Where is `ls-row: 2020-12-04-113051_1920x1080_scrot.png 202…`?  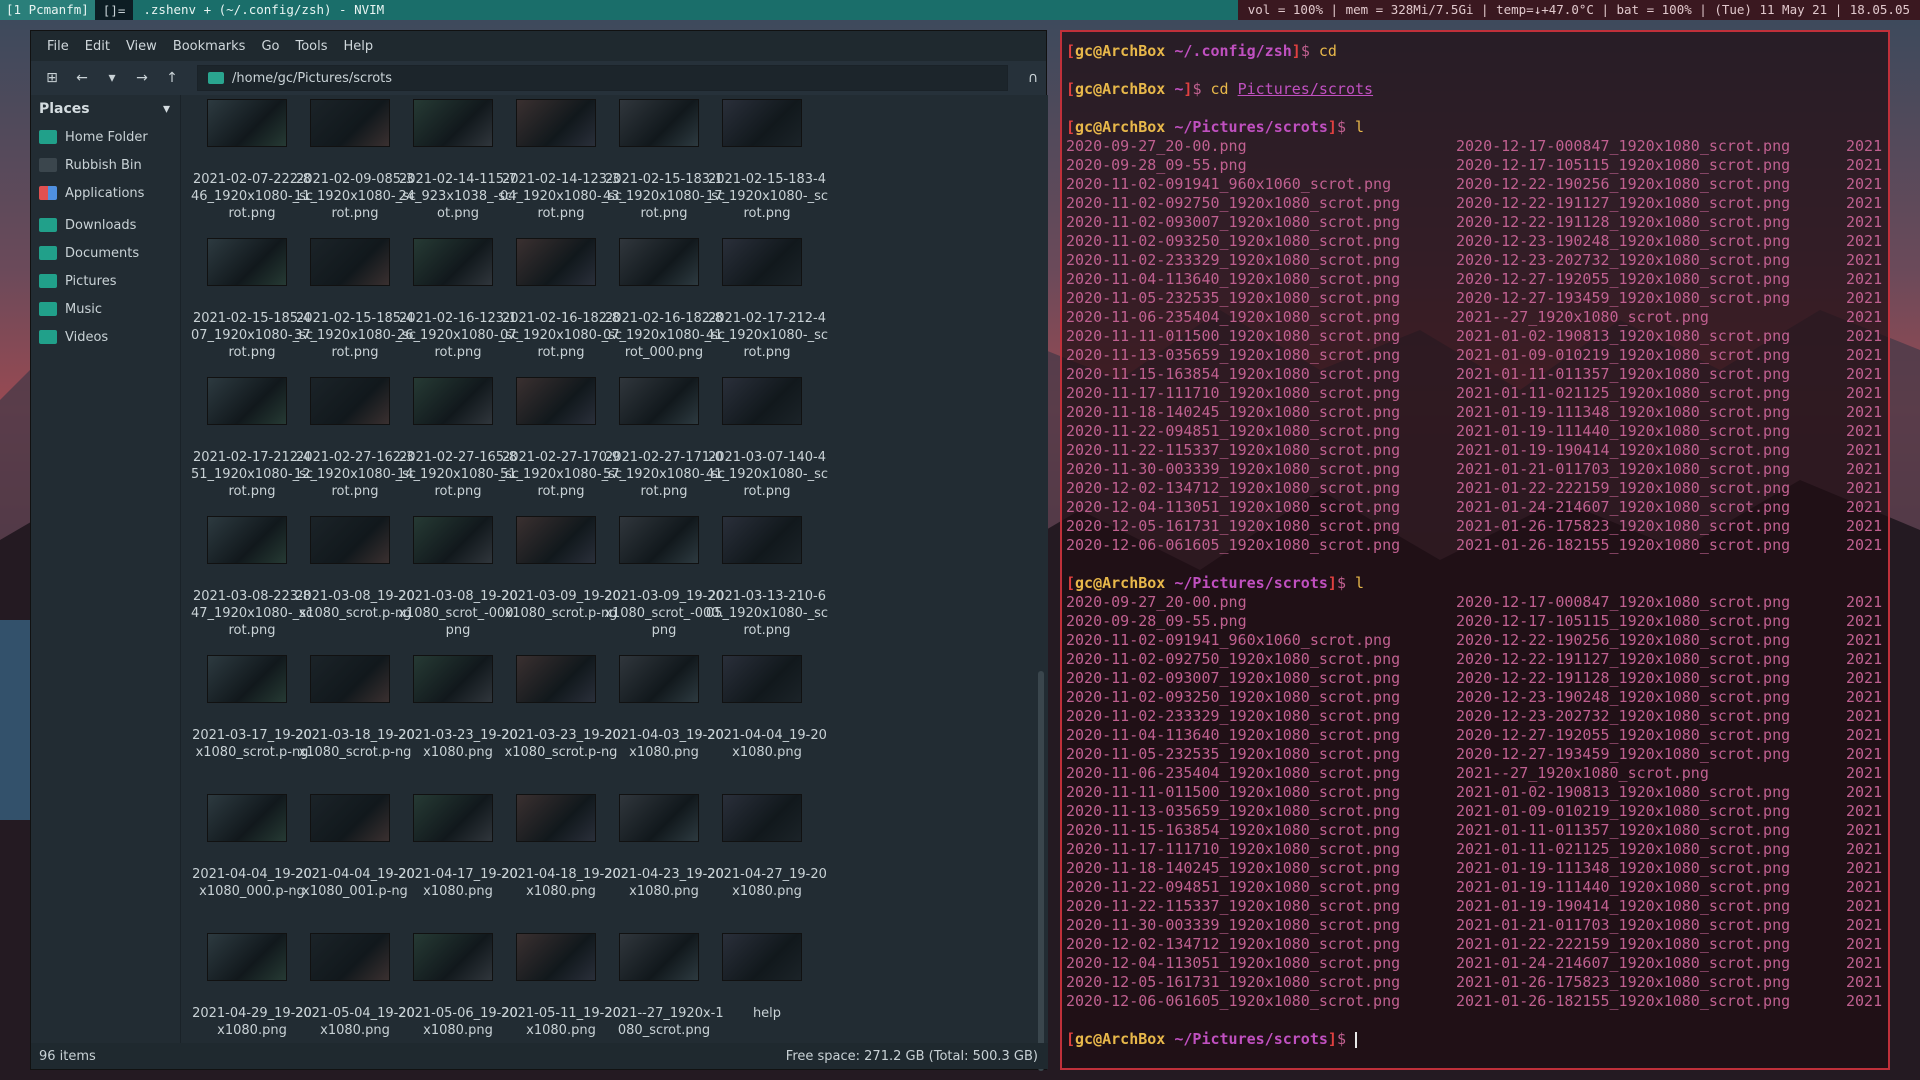 ls-row: 2020-12-04-113051_1920x1080_scrot.png 202… is located at coordinates (1474, 507).